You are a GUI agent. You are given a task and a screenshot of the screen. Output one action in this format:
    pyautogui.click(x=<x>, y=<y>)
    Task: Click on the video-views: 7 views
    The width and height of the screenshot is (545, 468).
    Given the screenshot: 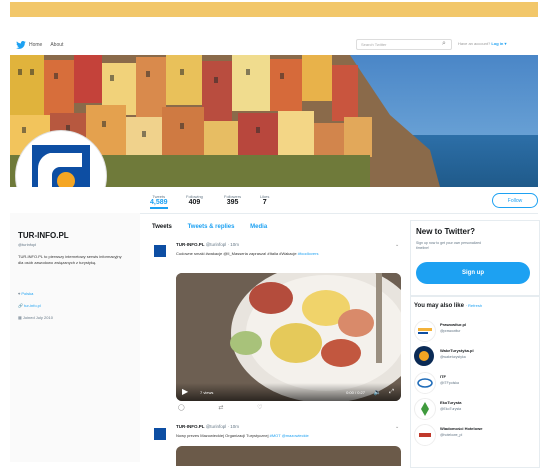 What is the action you would take?
    pyautogui.click(x=207, y=392)
    